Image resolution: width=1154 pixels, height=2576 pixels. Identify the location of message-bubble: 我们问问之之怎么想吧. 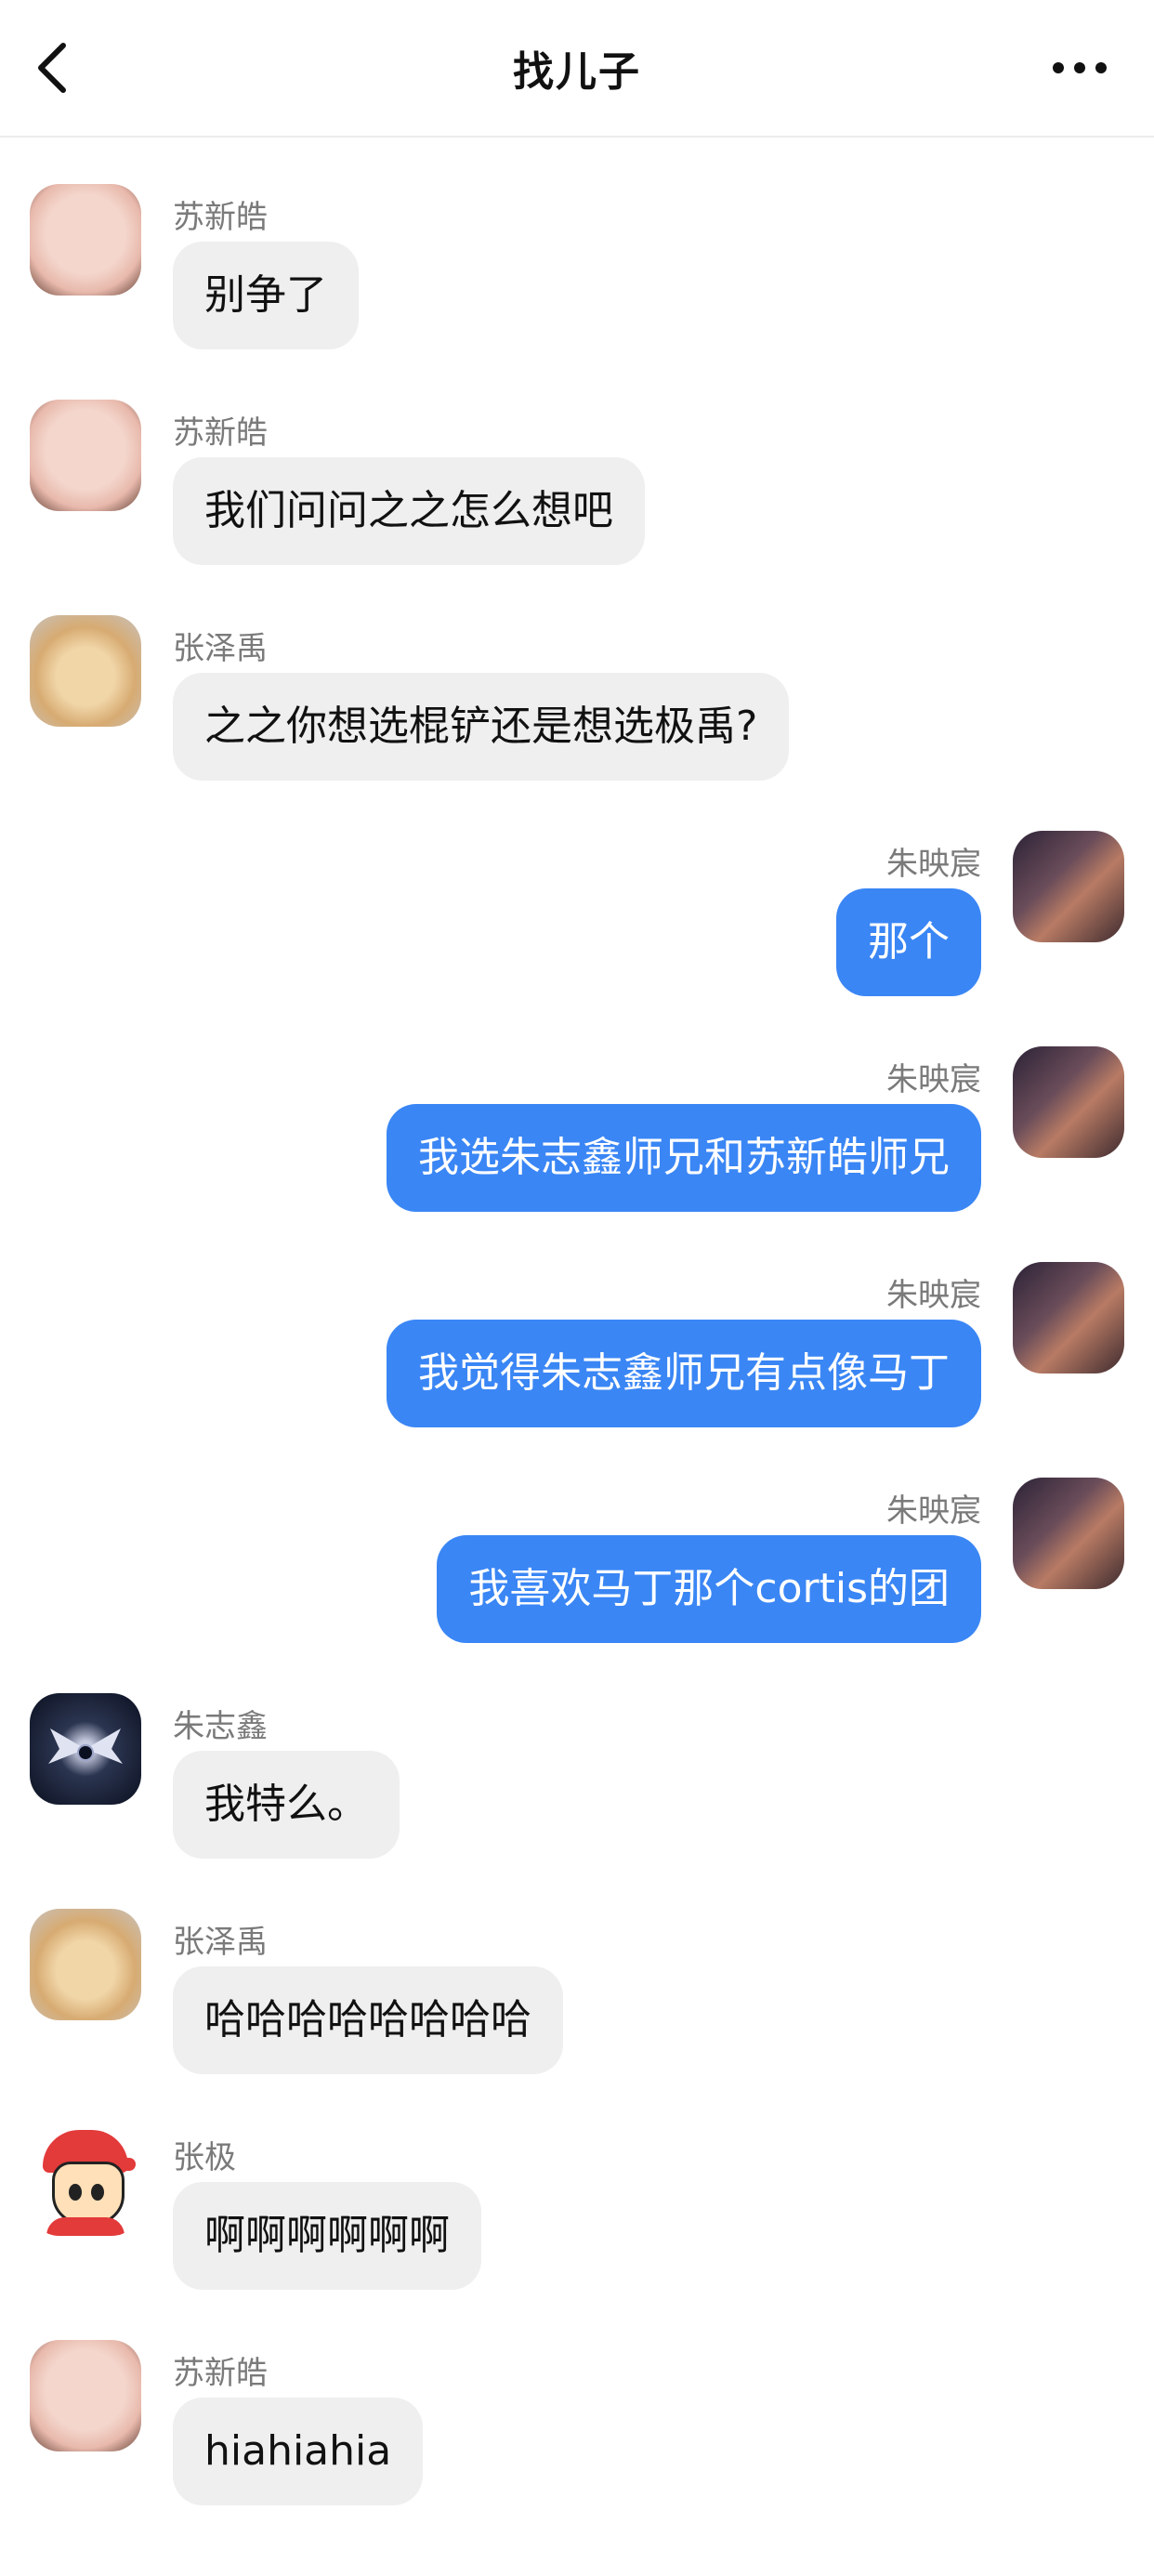
(409, 511).